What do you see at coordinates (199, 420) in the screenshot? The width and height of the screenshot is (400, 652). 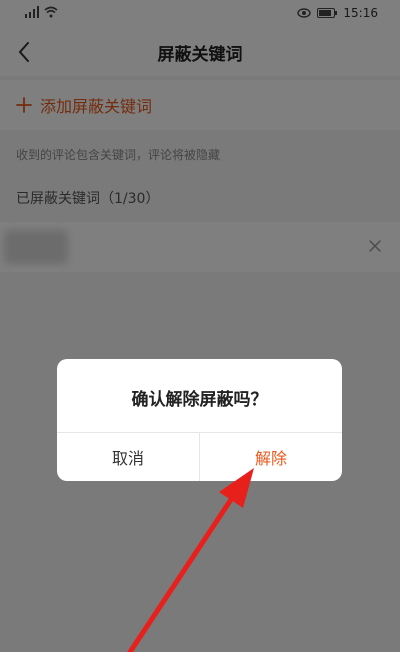 I see `confirm-dialog: 确认解除屏蔽吗？ 取消 解除` at bounding box center [199, 420].